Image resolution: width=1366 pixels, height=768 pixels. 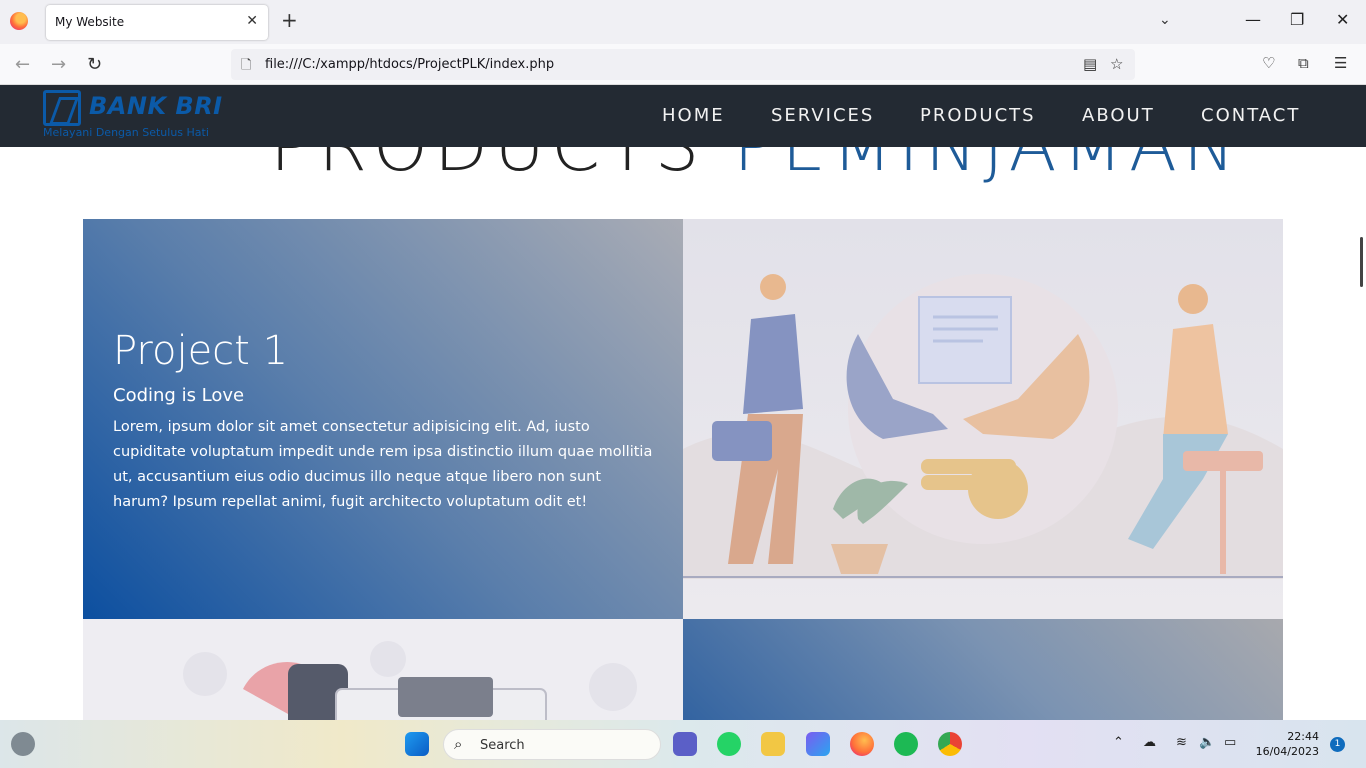 What do you see at coordinates (156, 106) in the screenshot?
I see `brand-name: BANK BRI` at bounding box center [156, 106].